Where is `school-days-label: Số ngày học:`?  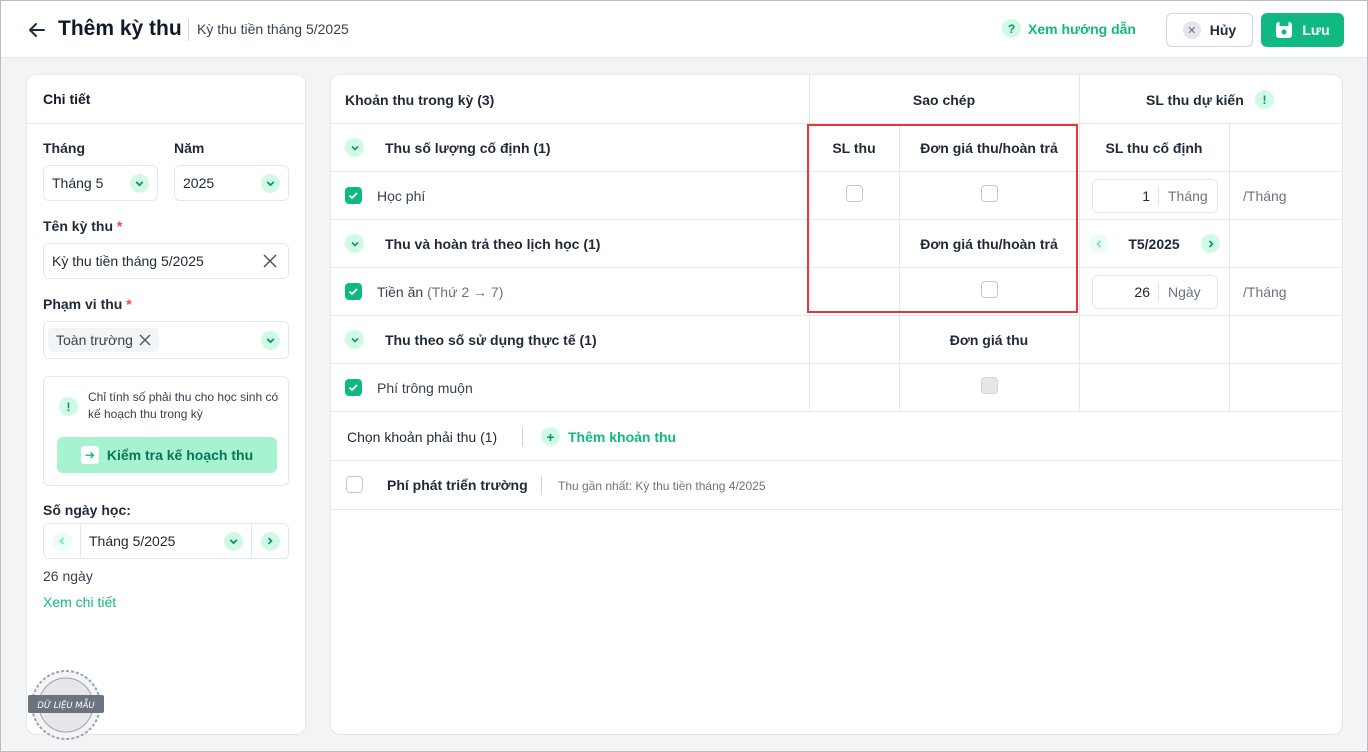 school-days-label: Số ngày học: is located at coordinates (87, 510).